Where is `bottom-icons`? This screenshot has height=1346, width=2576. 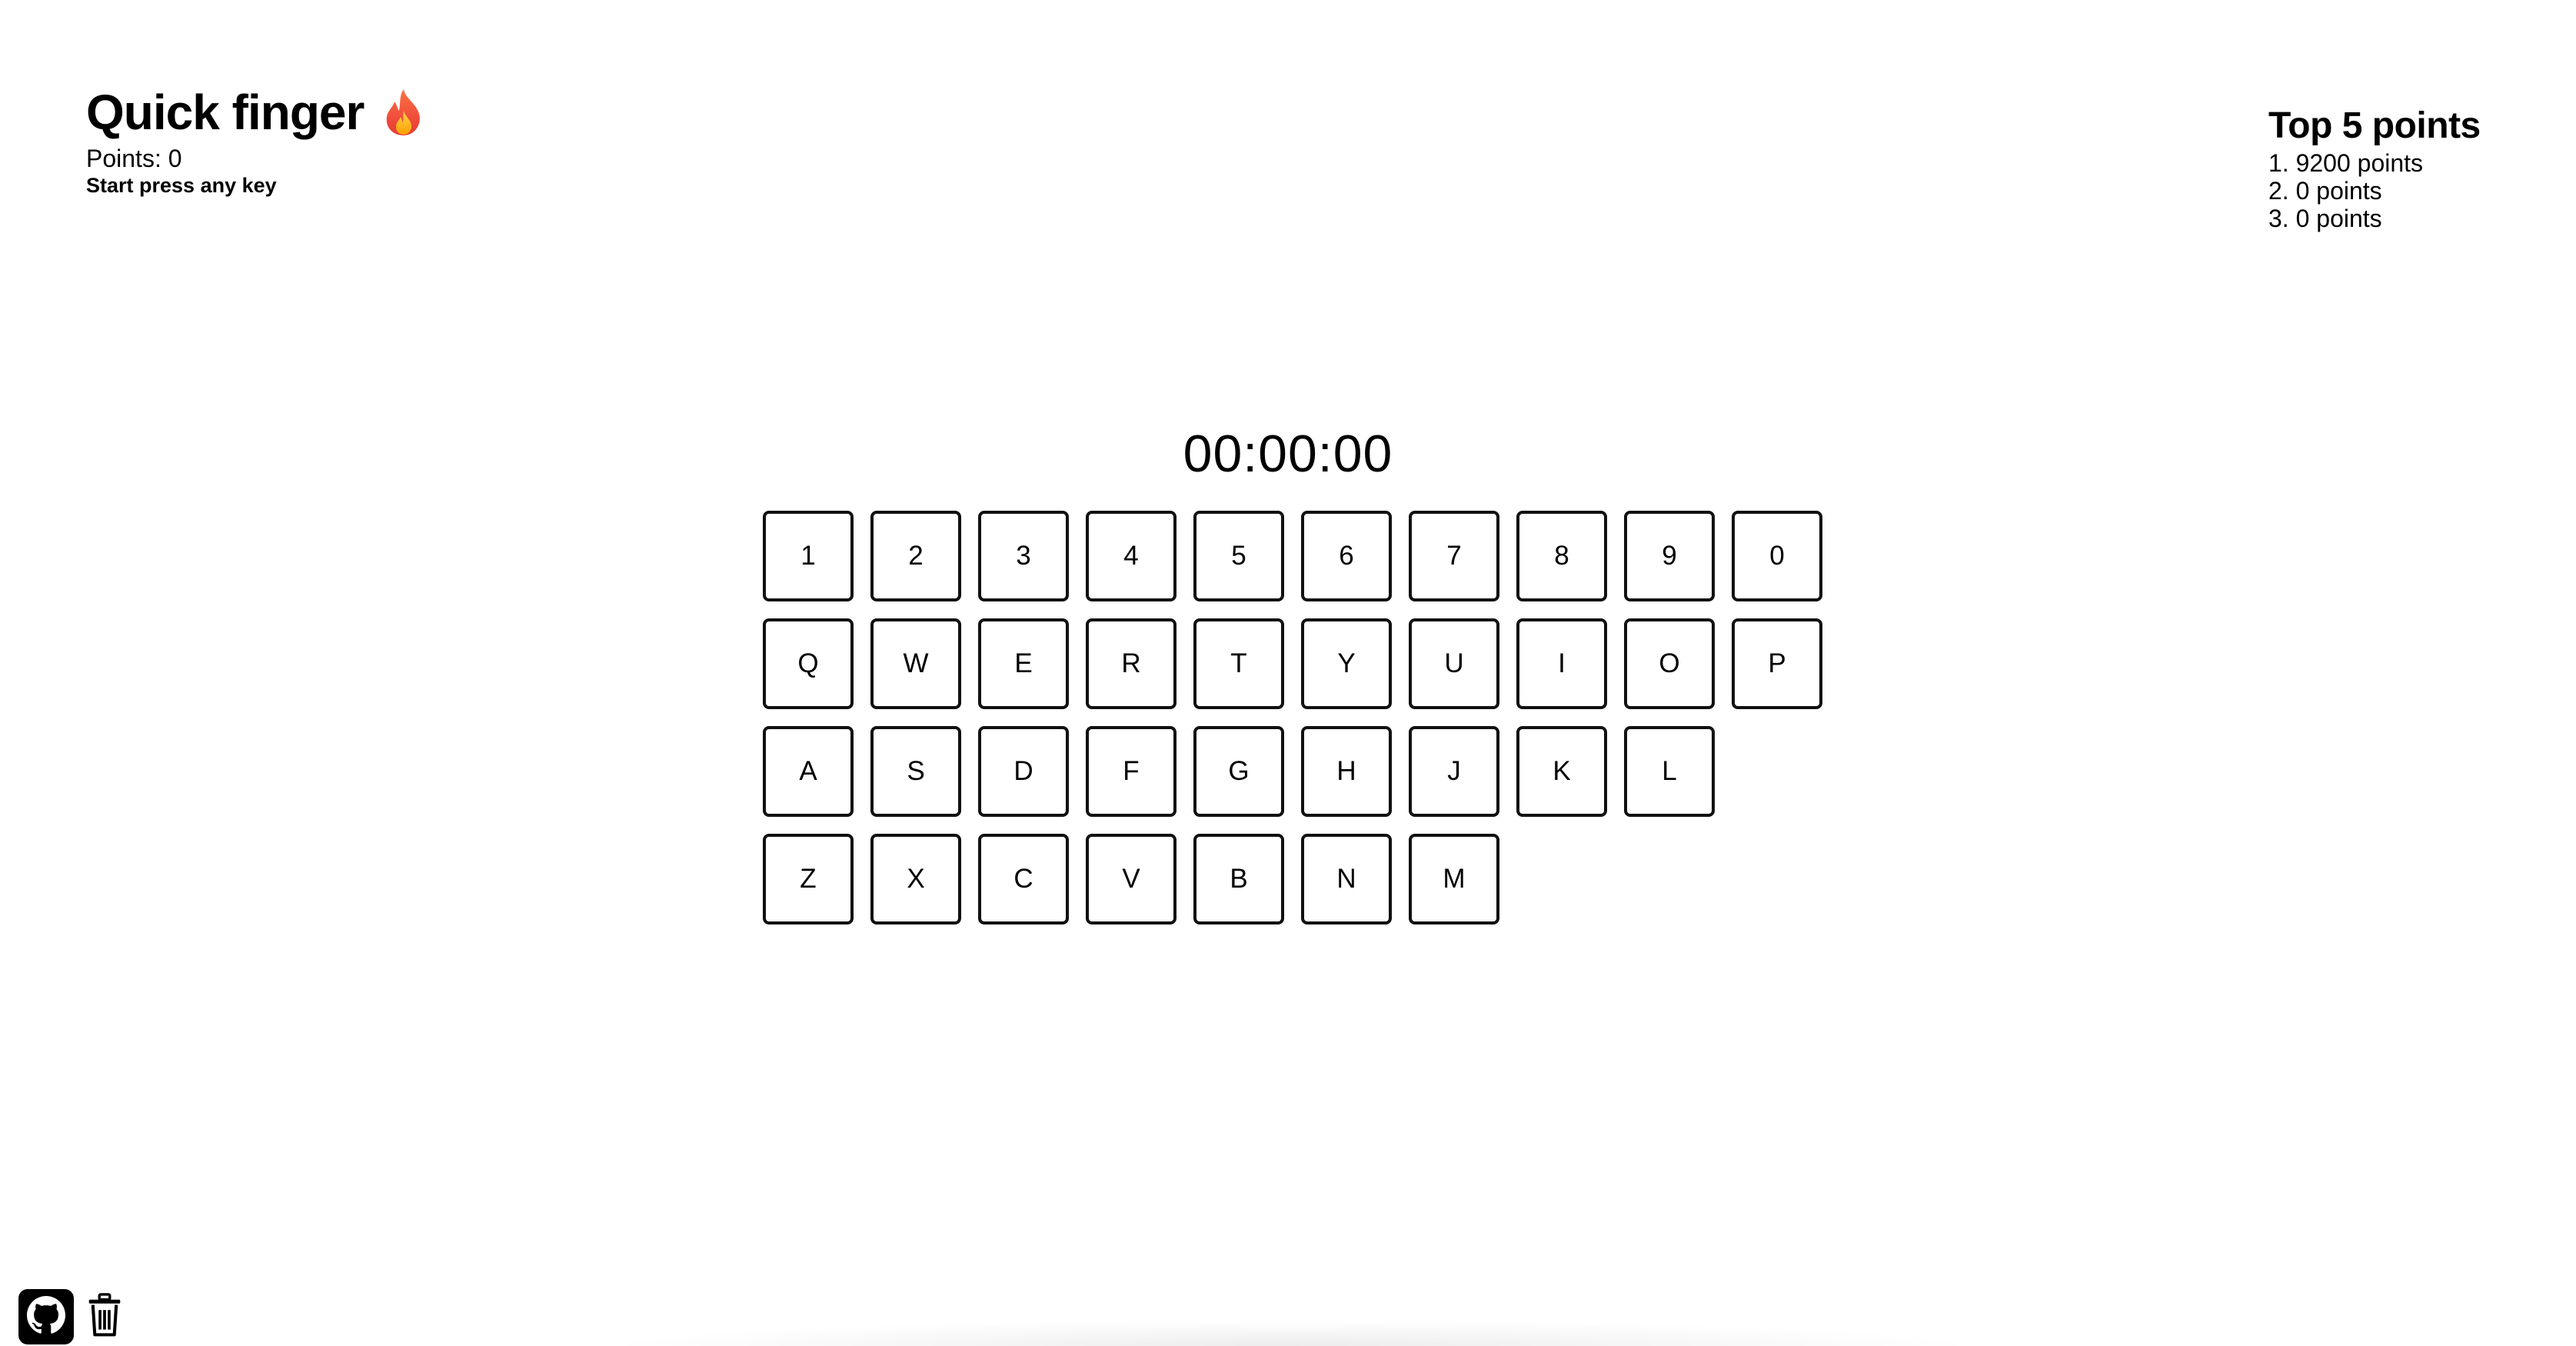 bottom-icons is located at coordinates (72, 1316).